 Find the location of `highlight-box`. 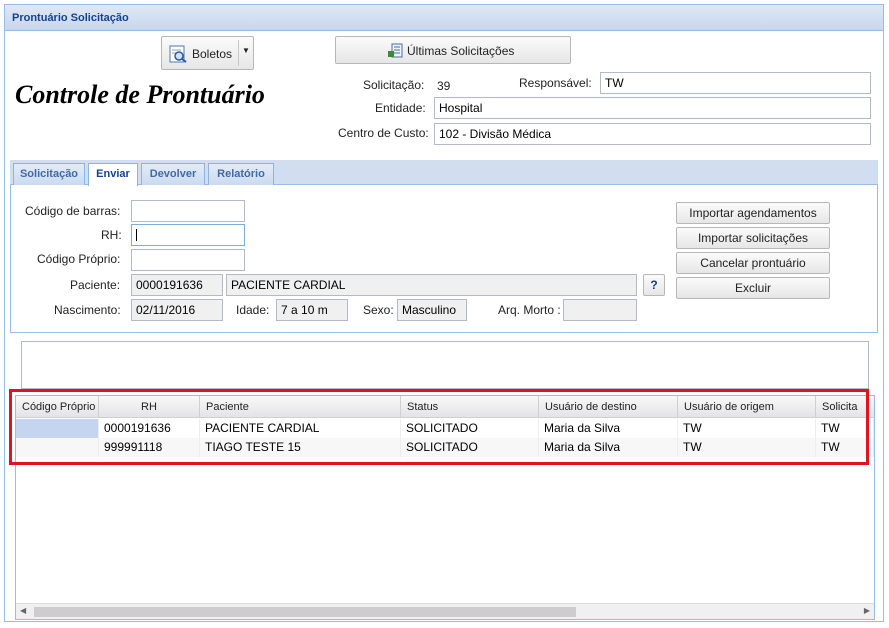

highlight-box is located at coordinates (439, 427).